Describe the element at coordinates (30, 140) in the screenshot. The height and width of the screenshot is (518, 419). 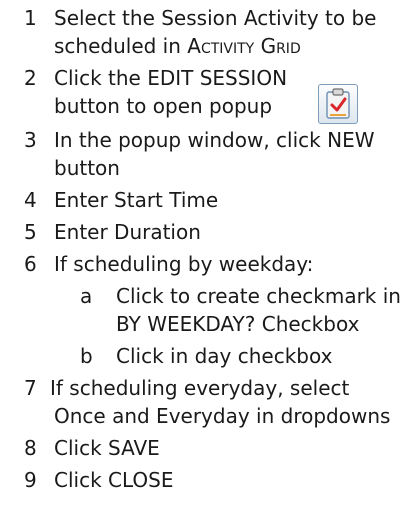
I see `step-number: 3` at that location.